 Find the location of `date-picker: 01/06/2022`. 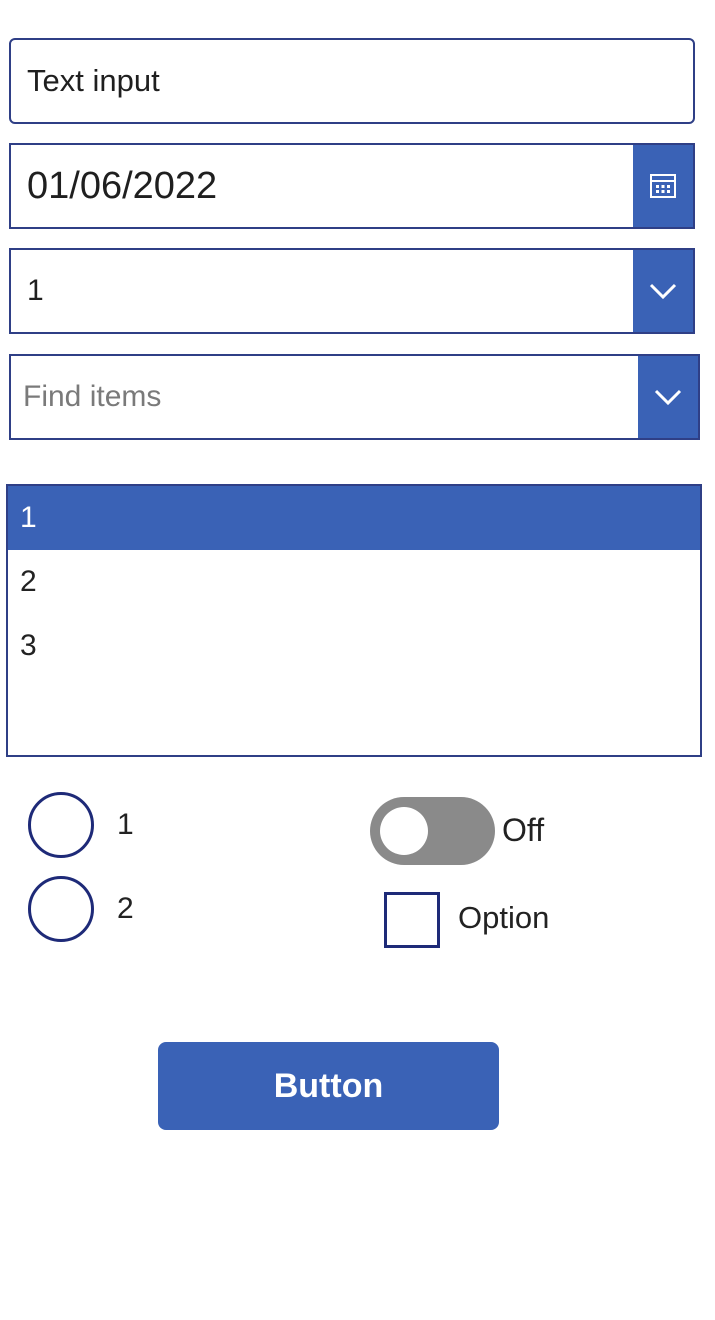

date-picker: 01/06/2022 is located at coordinates (352, 186).